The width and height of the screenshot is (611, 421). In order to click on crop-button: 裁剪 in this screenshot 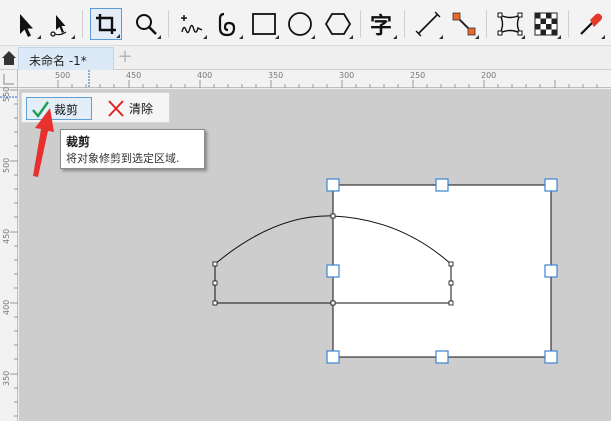, I will do `click(59, 108)`.